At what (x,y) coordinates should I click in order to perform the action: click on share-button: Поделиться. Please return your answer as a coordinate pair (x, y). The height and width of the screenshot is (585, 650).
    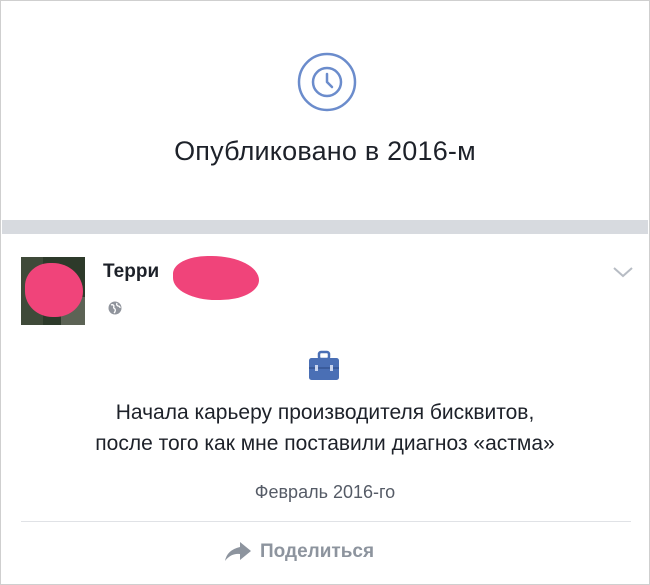
    Looking at the image, I should click on (299, 552).